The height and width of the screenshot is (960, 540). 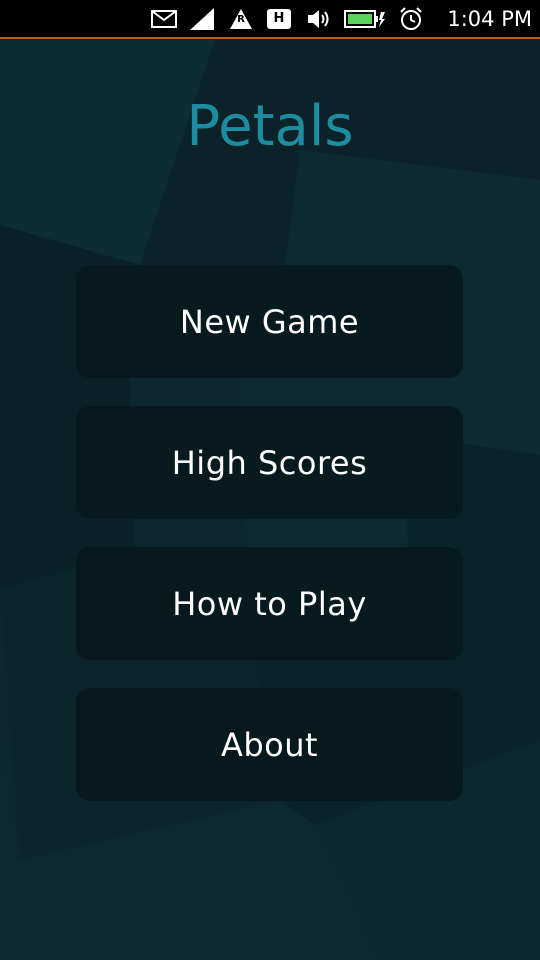 I want to click on volume-icon, so click(x=319, y=19).